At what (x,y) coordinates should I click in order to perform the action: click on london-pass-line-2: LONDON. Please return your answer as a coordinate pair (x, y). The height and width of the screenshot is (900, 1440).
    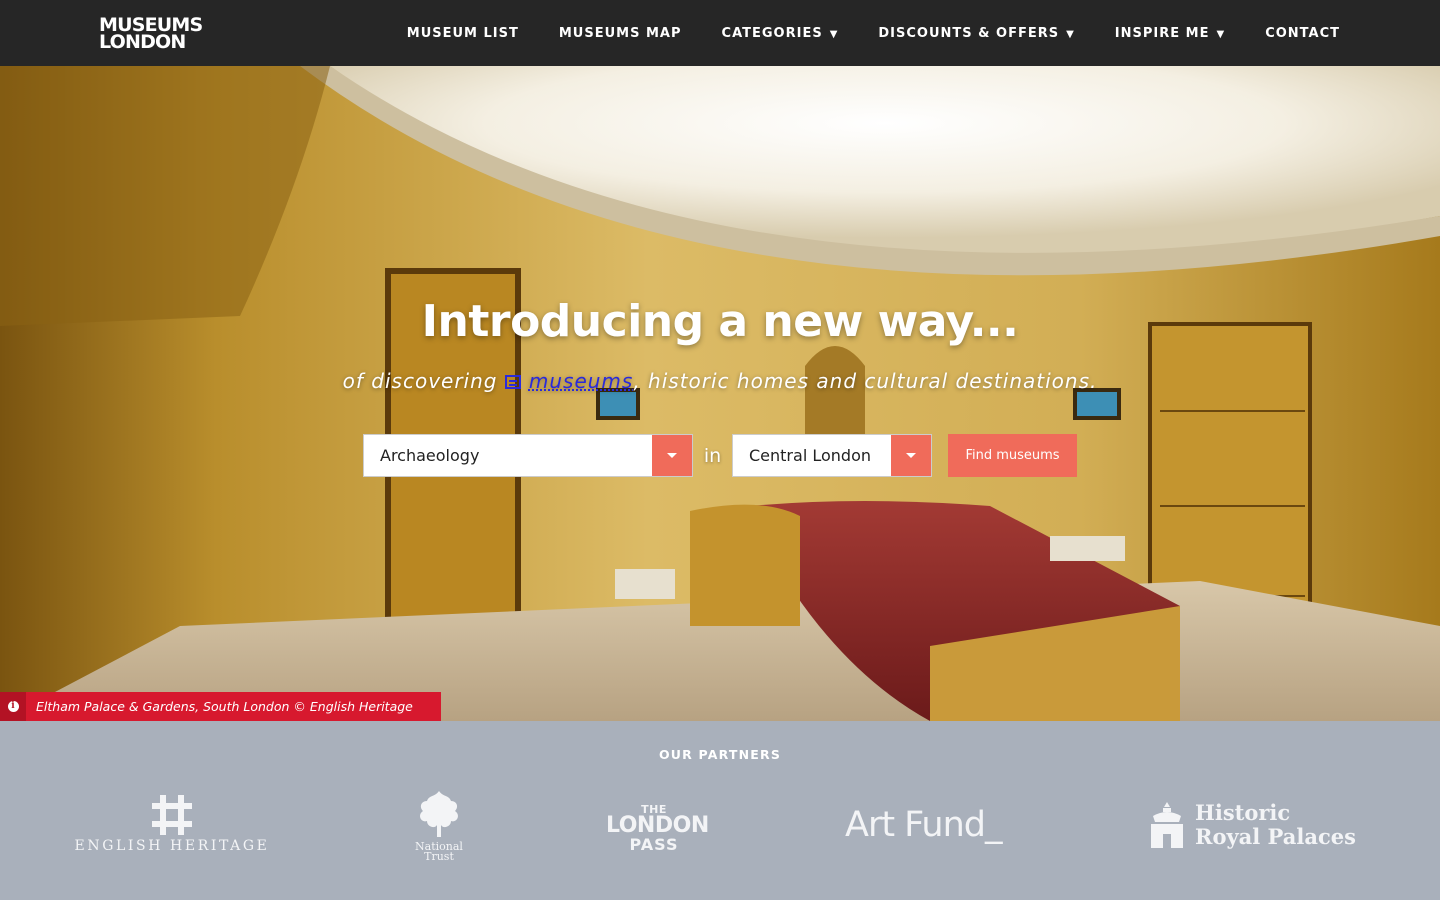
    Looking at the image, I should click on (657, 825).